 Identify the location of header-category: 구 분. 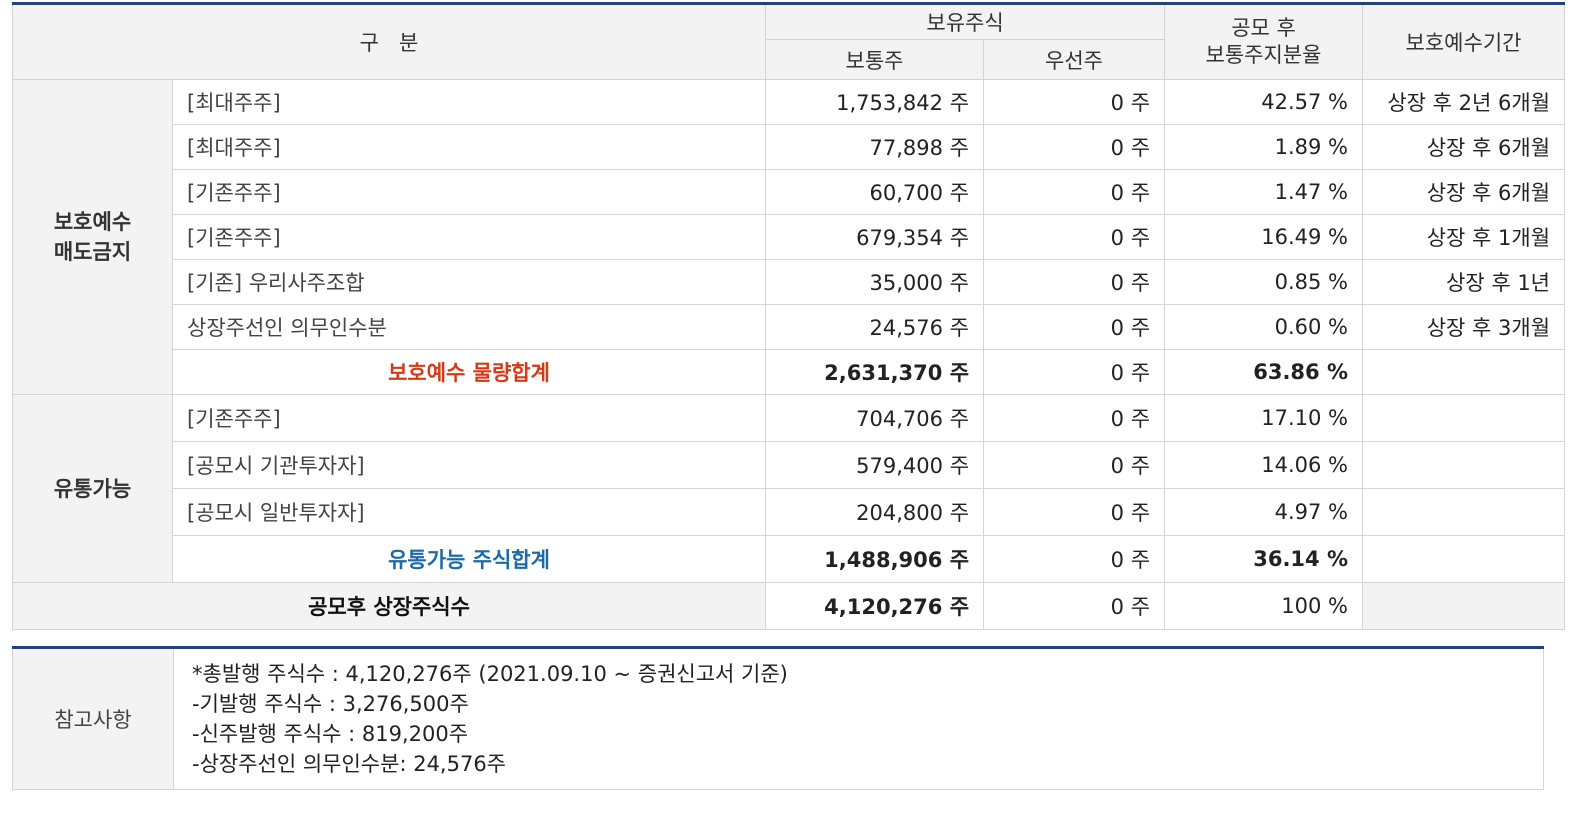
(389, 41).